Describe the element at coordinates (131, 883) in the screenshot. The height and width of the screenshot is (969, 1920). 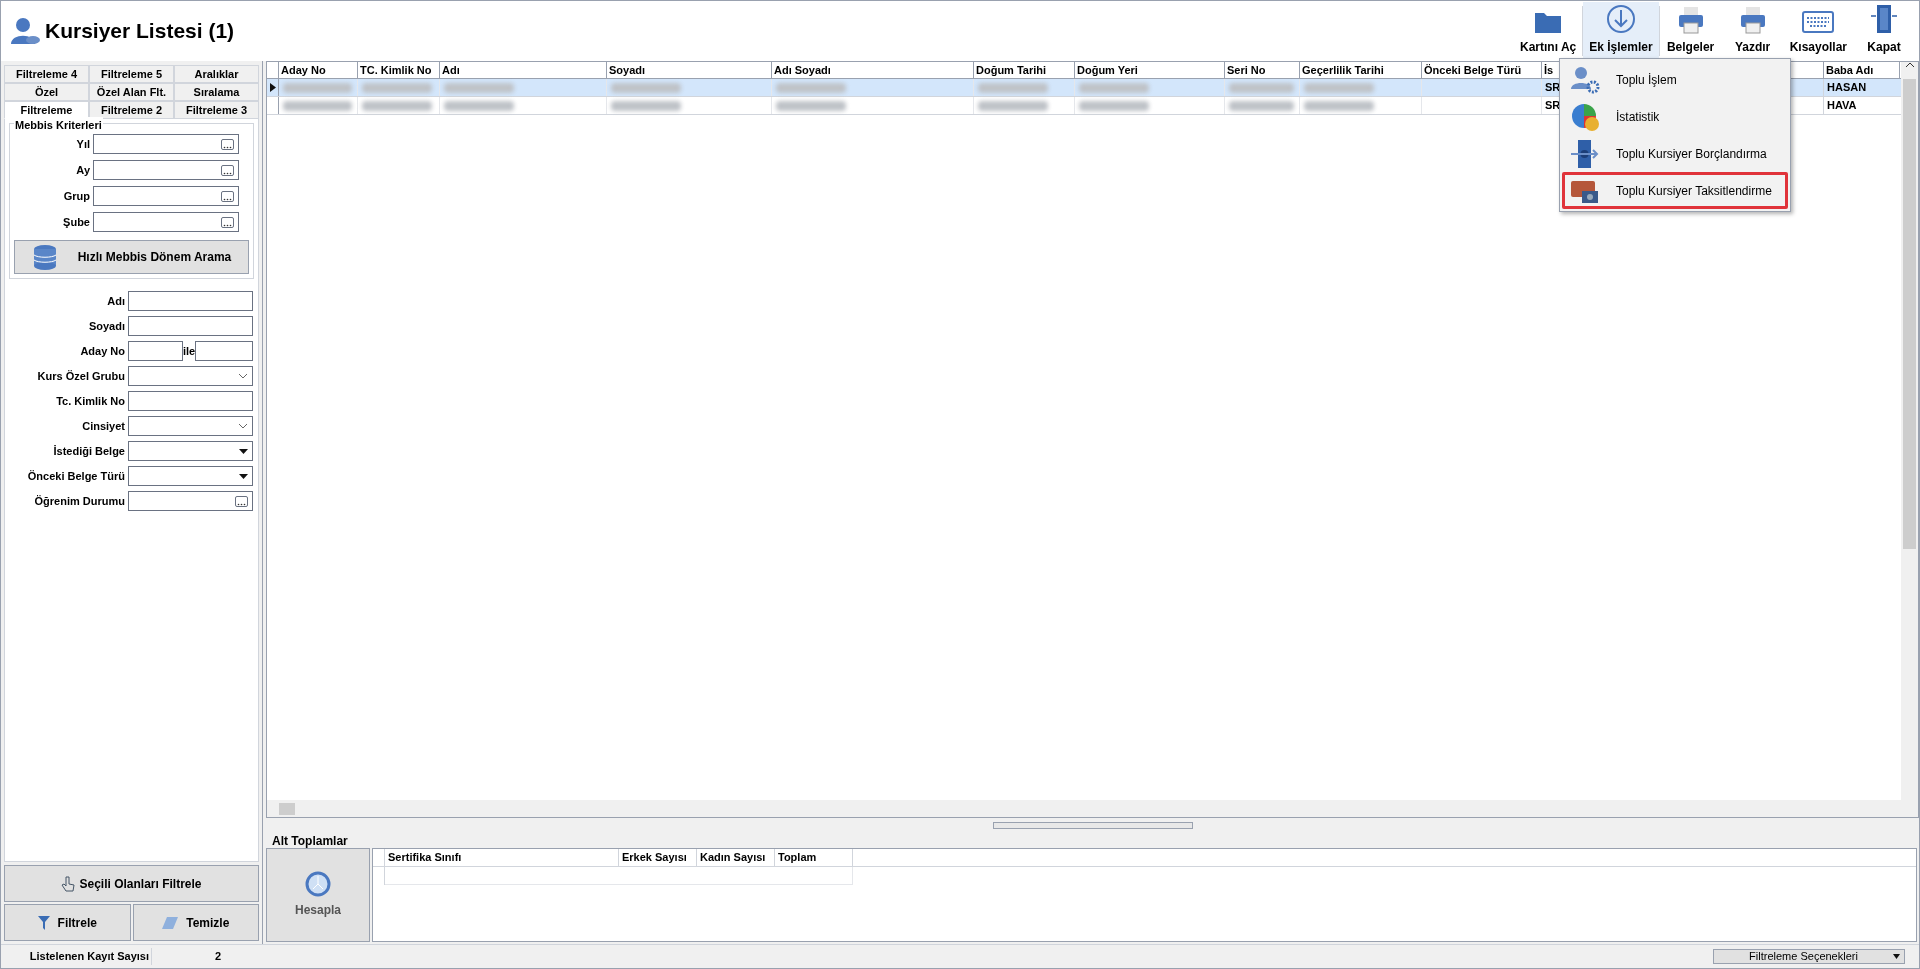
I see `filter-selected-button: Seçili Olanları Filtrele` at that location.